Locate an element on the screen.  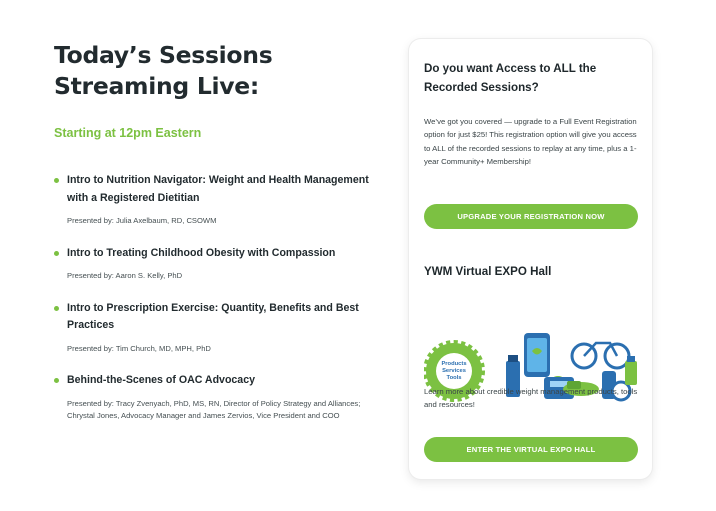
expo-heading: YWM Virtual EXPO Hall is located at coordinates (488, 271).